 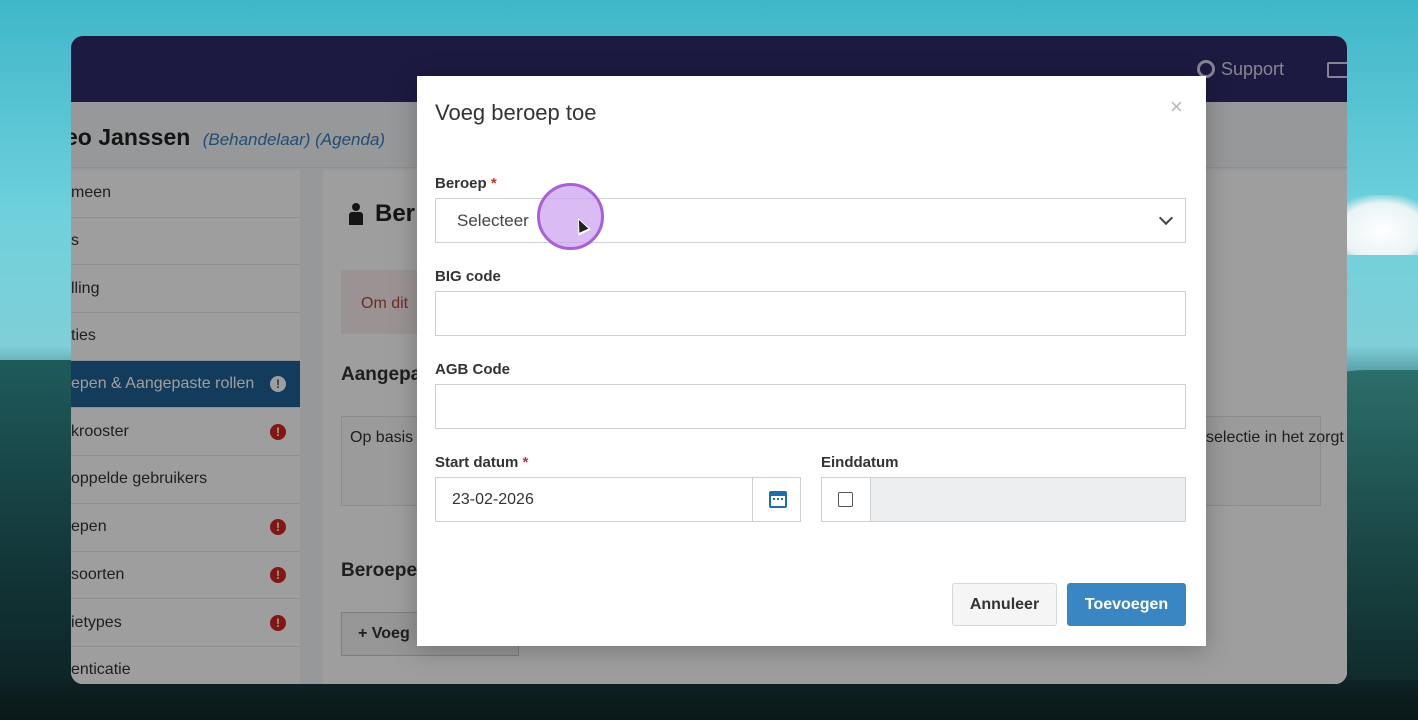 I want to click on start-date-label-text: Start datum, so click(x=477, y=462).